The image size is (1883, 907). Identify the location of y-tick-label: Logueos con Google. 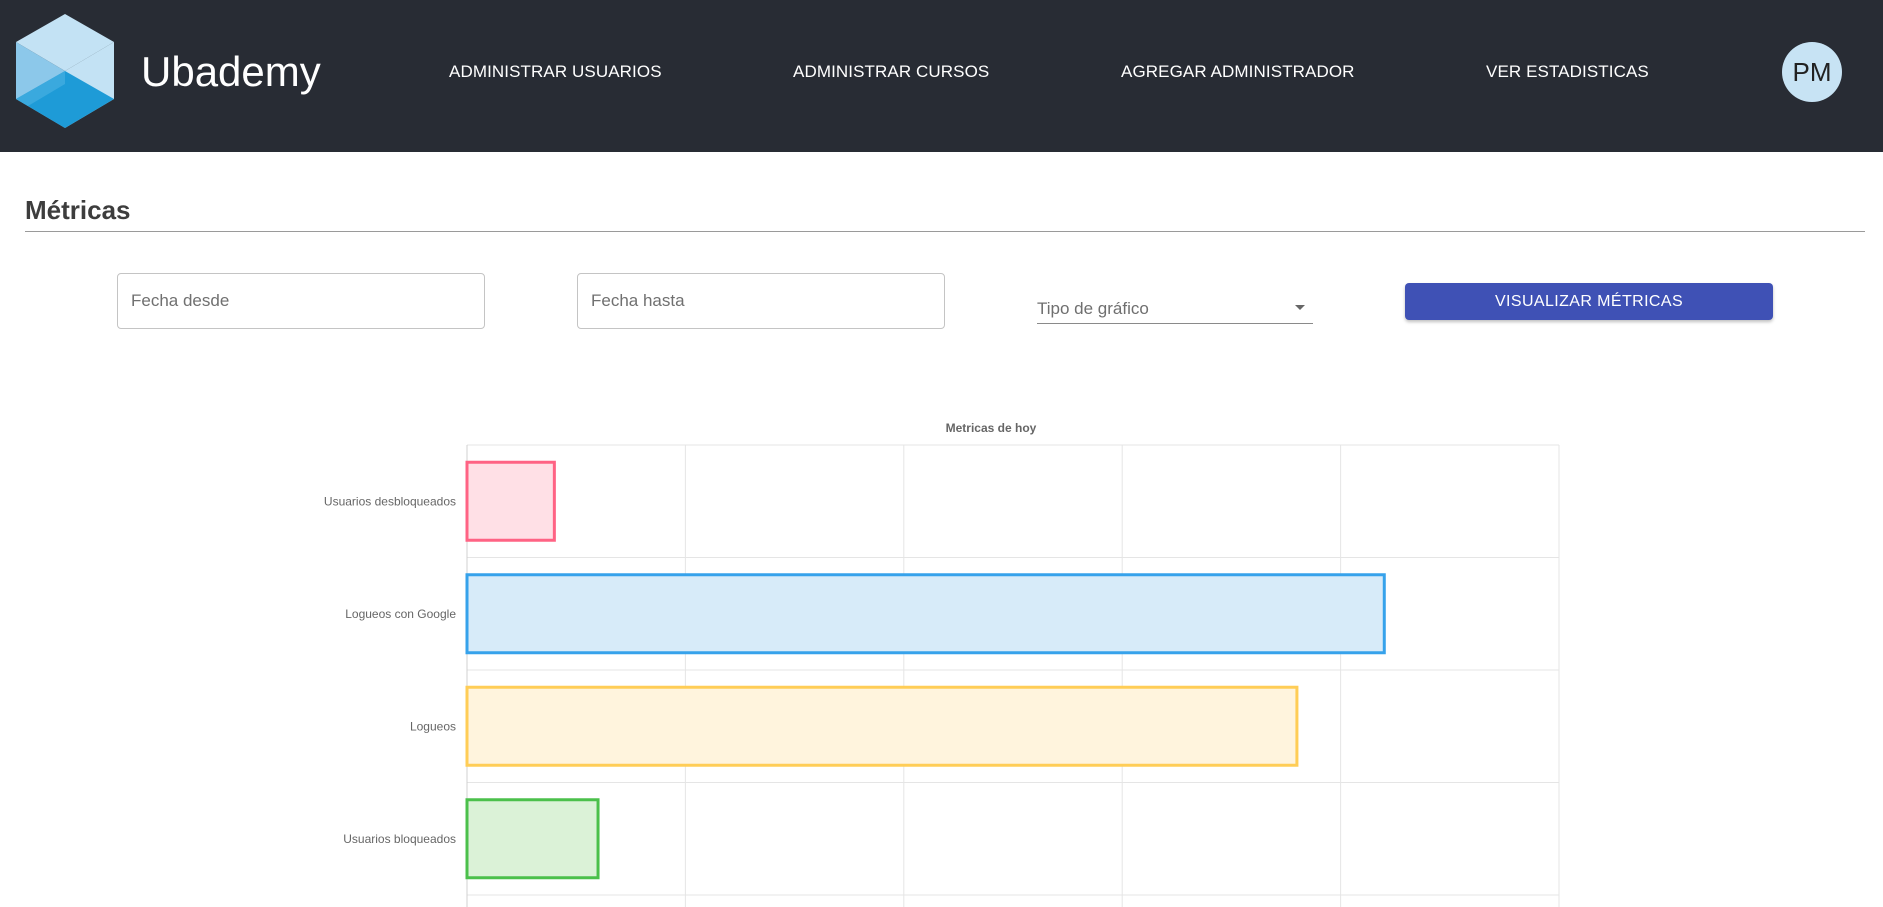
(400, 614).